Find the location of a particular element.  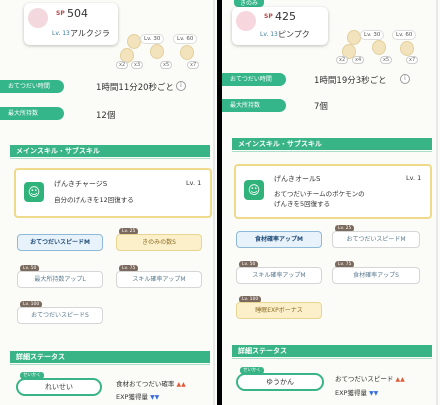

subskill-lv50: スキル確率アップM is located at coordinates (279, 275).